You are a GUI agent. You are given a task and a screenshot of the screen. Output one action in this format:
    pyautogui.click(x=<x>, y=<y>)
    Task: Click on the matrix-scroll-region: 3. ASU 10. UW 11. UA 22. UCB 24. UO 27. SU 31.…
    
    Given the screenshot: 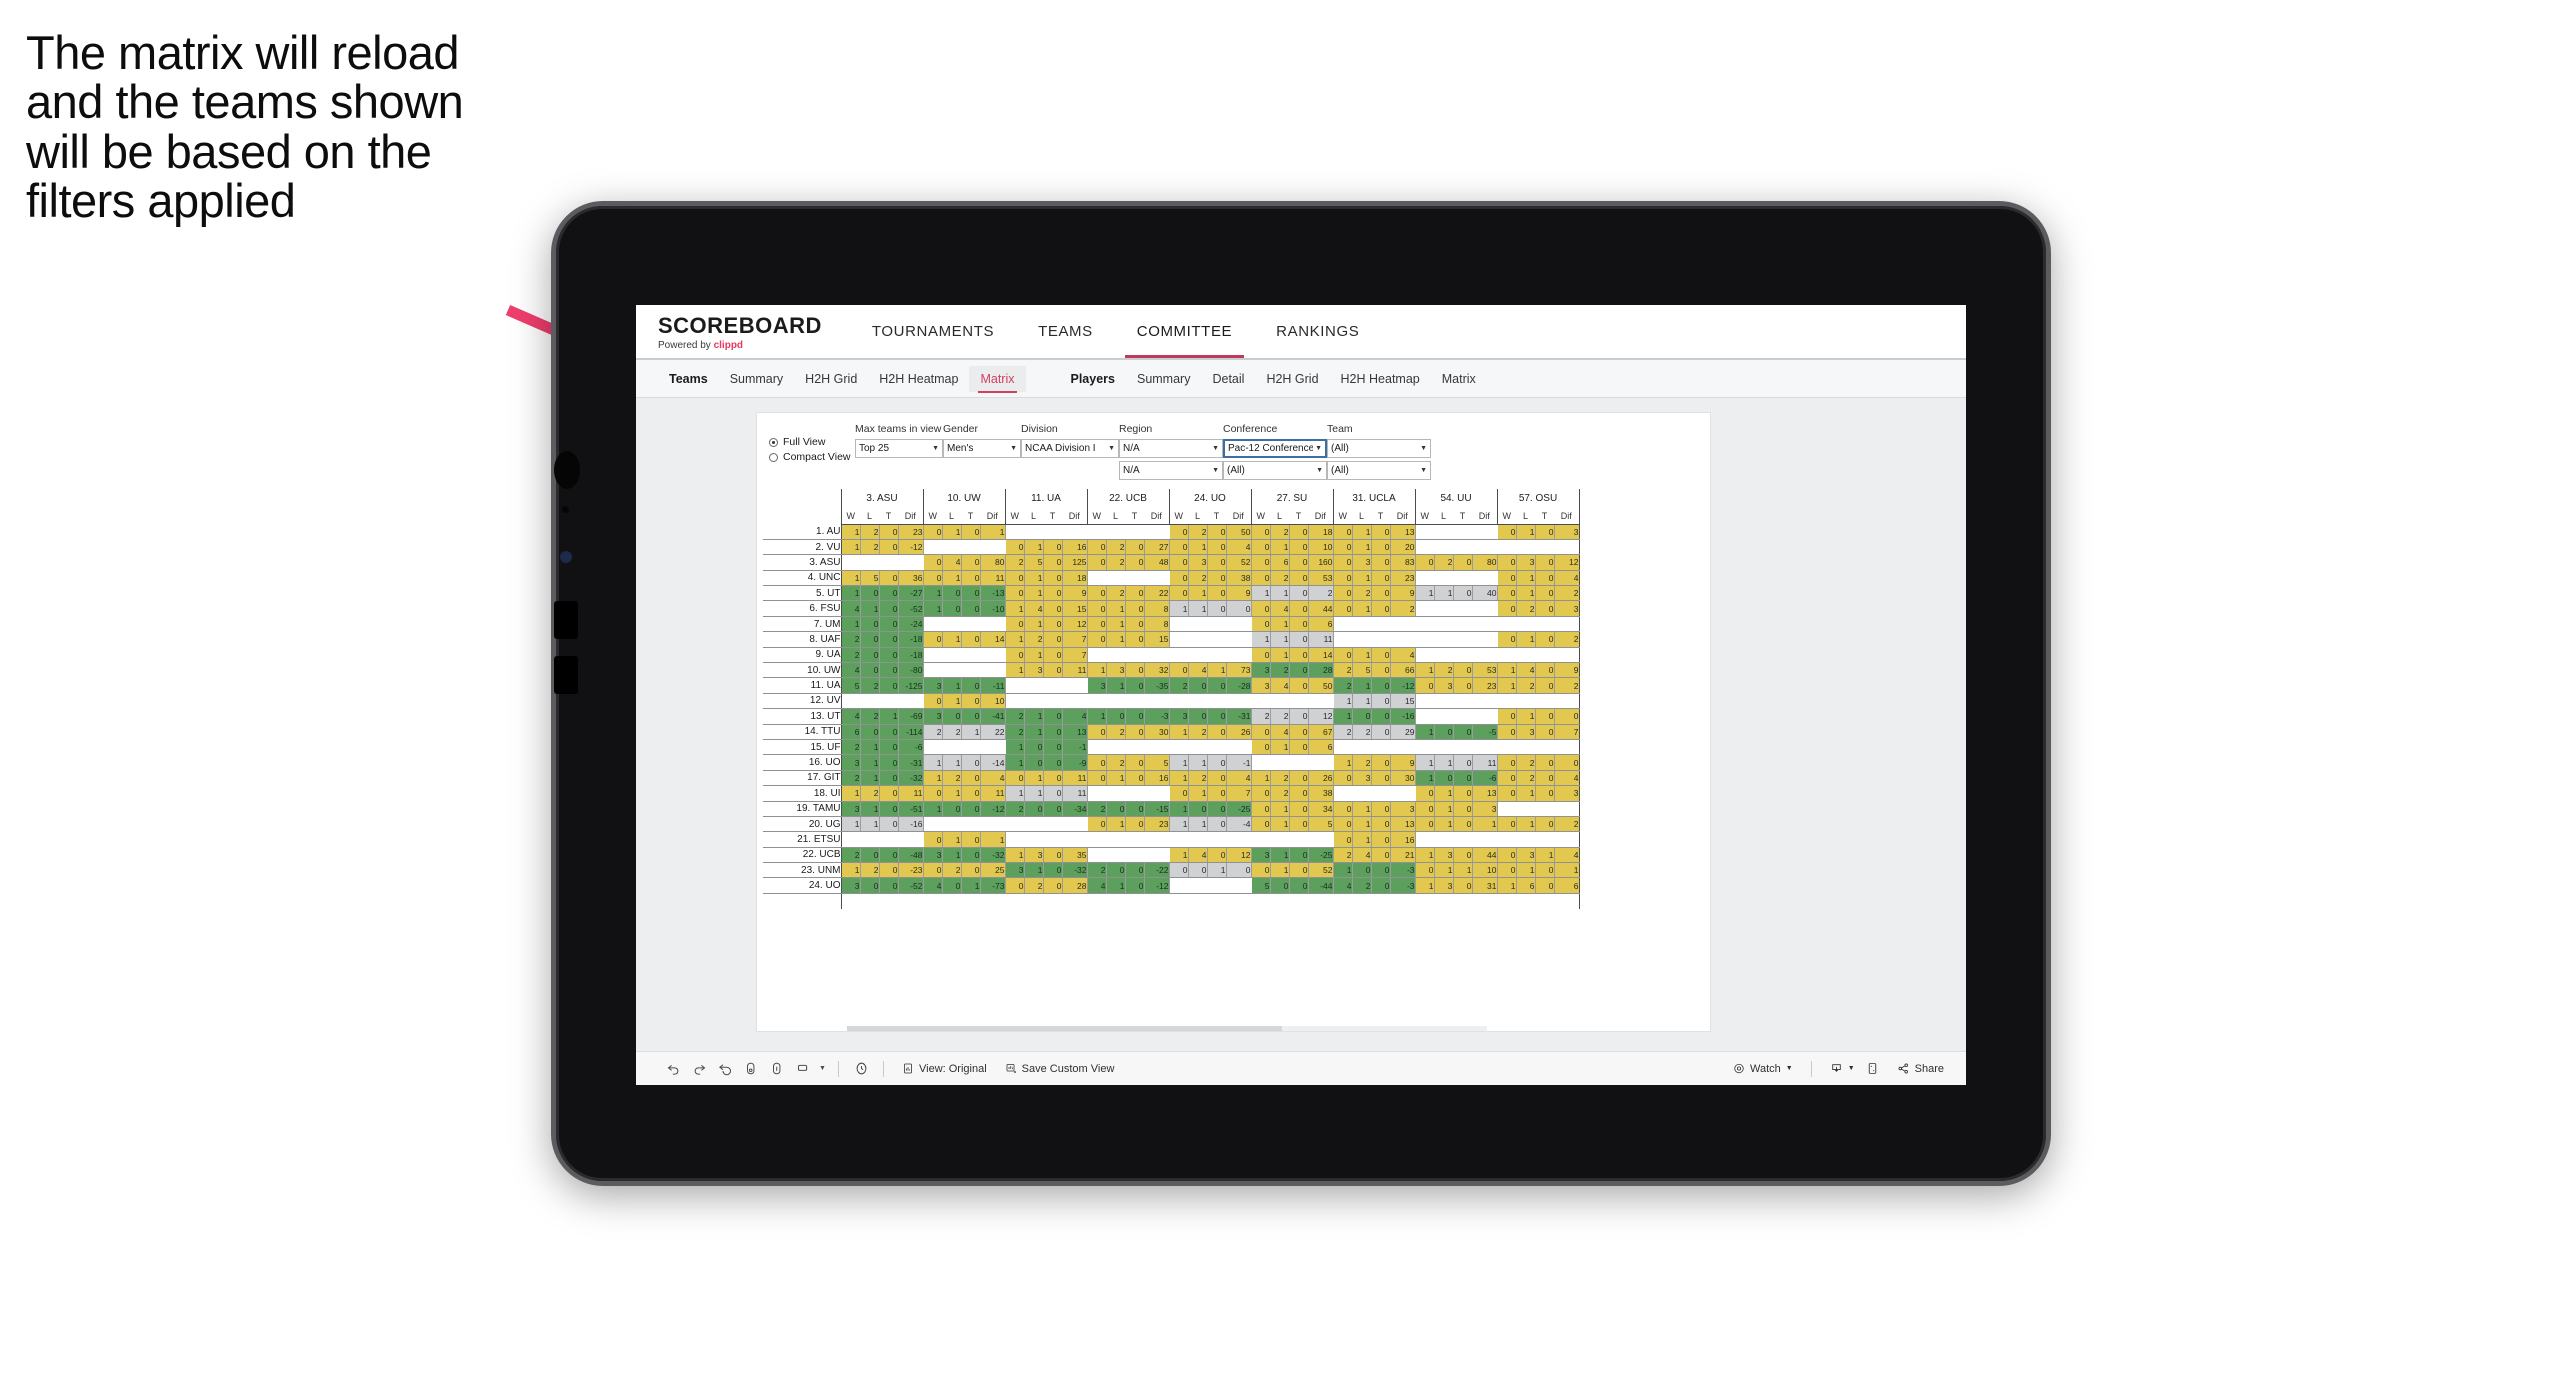 What is the action you would take?
    pyautogui.click(x=1233, y=760)
    